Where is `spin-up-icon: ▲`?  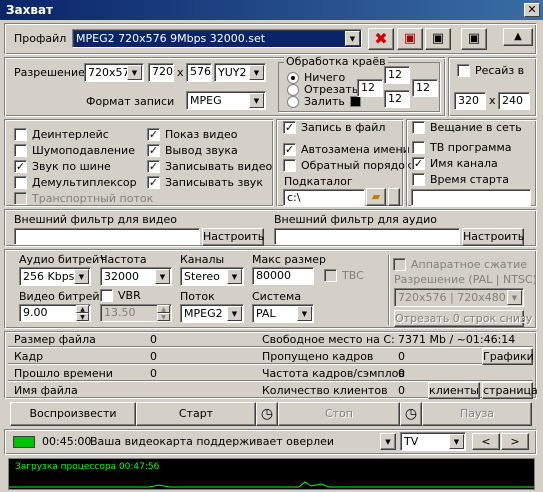 spin-up-icon: ▲ is located at coordinates (82, 309).